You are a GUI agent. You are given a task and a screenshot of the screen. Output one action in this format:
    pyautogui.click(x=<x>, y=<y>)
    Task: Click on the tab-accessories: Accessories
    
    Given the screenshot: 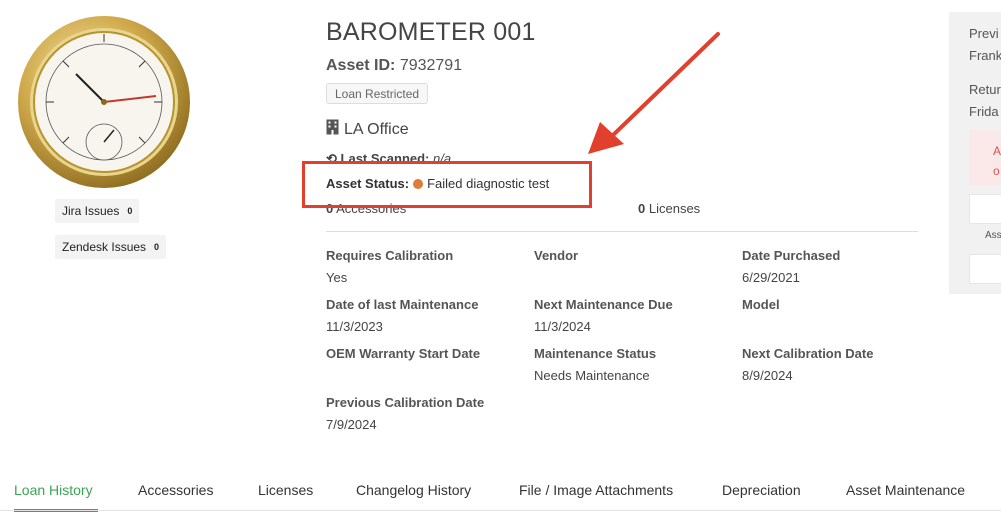 What is the action you would take?
    pyautogui.click(x=175, y=490)
    